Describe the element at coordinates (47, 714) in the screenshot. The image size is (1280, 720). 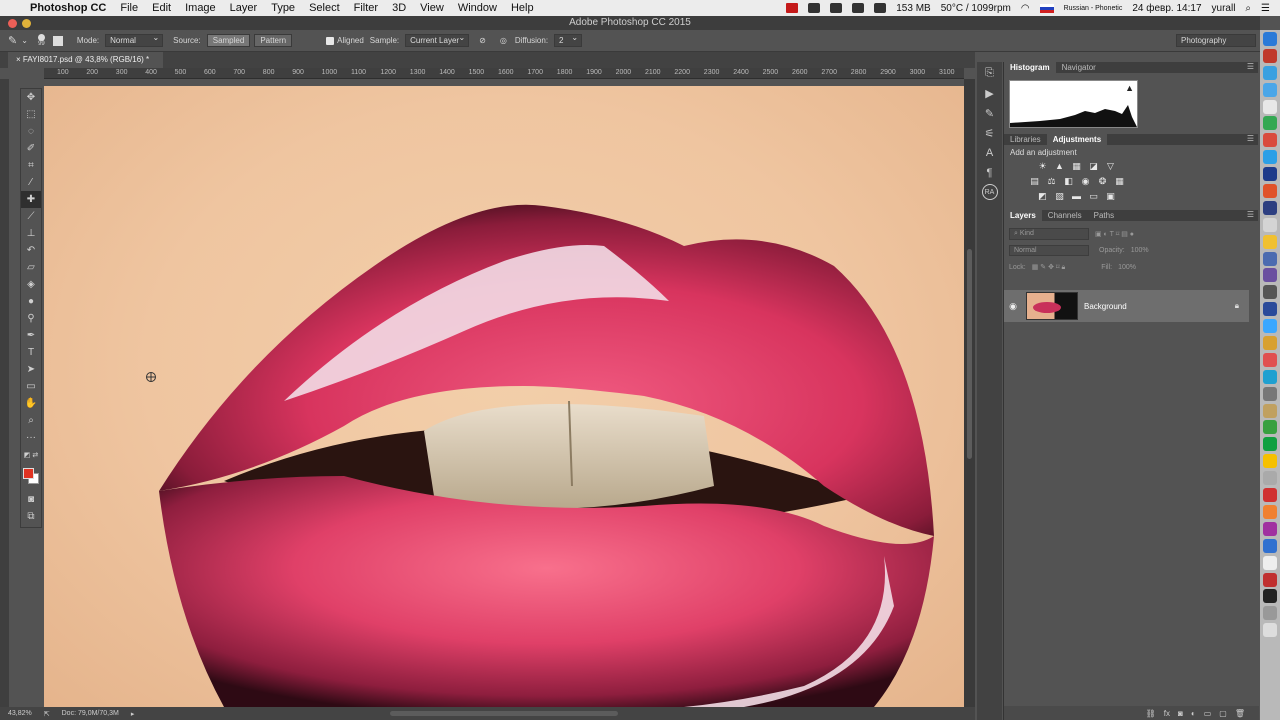
I see `export-icon: ⇱` at that location.